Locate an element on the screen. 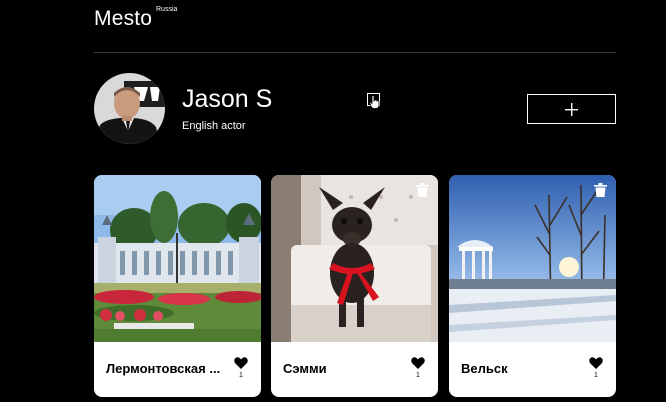 This screenshot has height=402, width=666. header: Mesto Russia is located at coordinates (355, 26).